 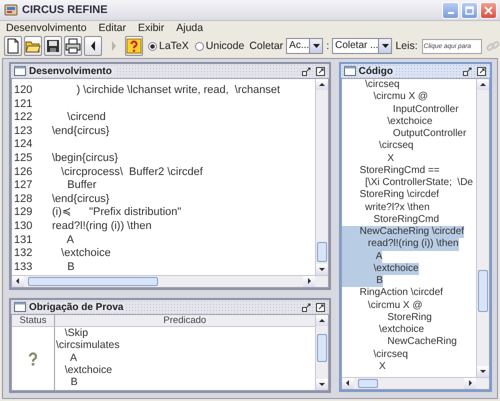 I want to click on code-line: write?l?x \then, so click(x=397, y=208).